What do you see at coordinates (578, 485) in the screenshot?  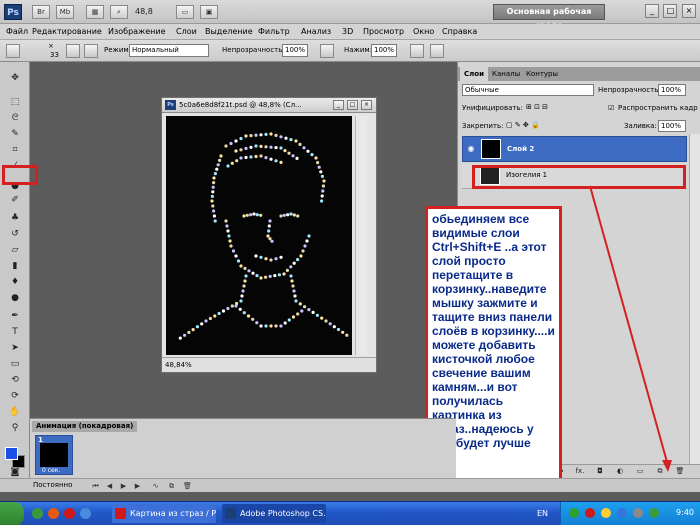 I see `panel-status-strip` at bounding box center [578, 485].